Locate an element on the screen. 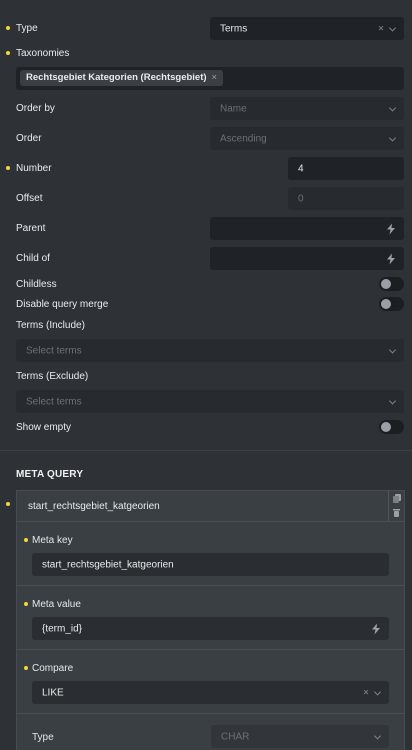 This screenshot has height=750, width=412. terms-include-select: Select terms is located at coordinates (210, 350).